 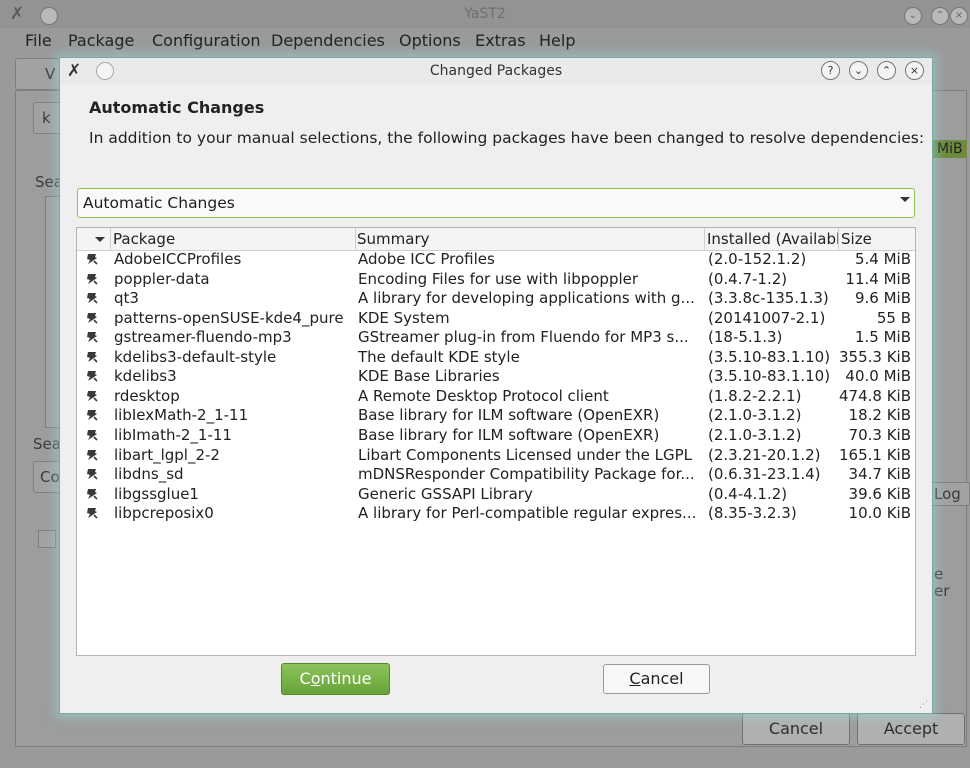 I want to click on cell-installed: (1.8.2-2.2.1), so click(x=755, y=395).